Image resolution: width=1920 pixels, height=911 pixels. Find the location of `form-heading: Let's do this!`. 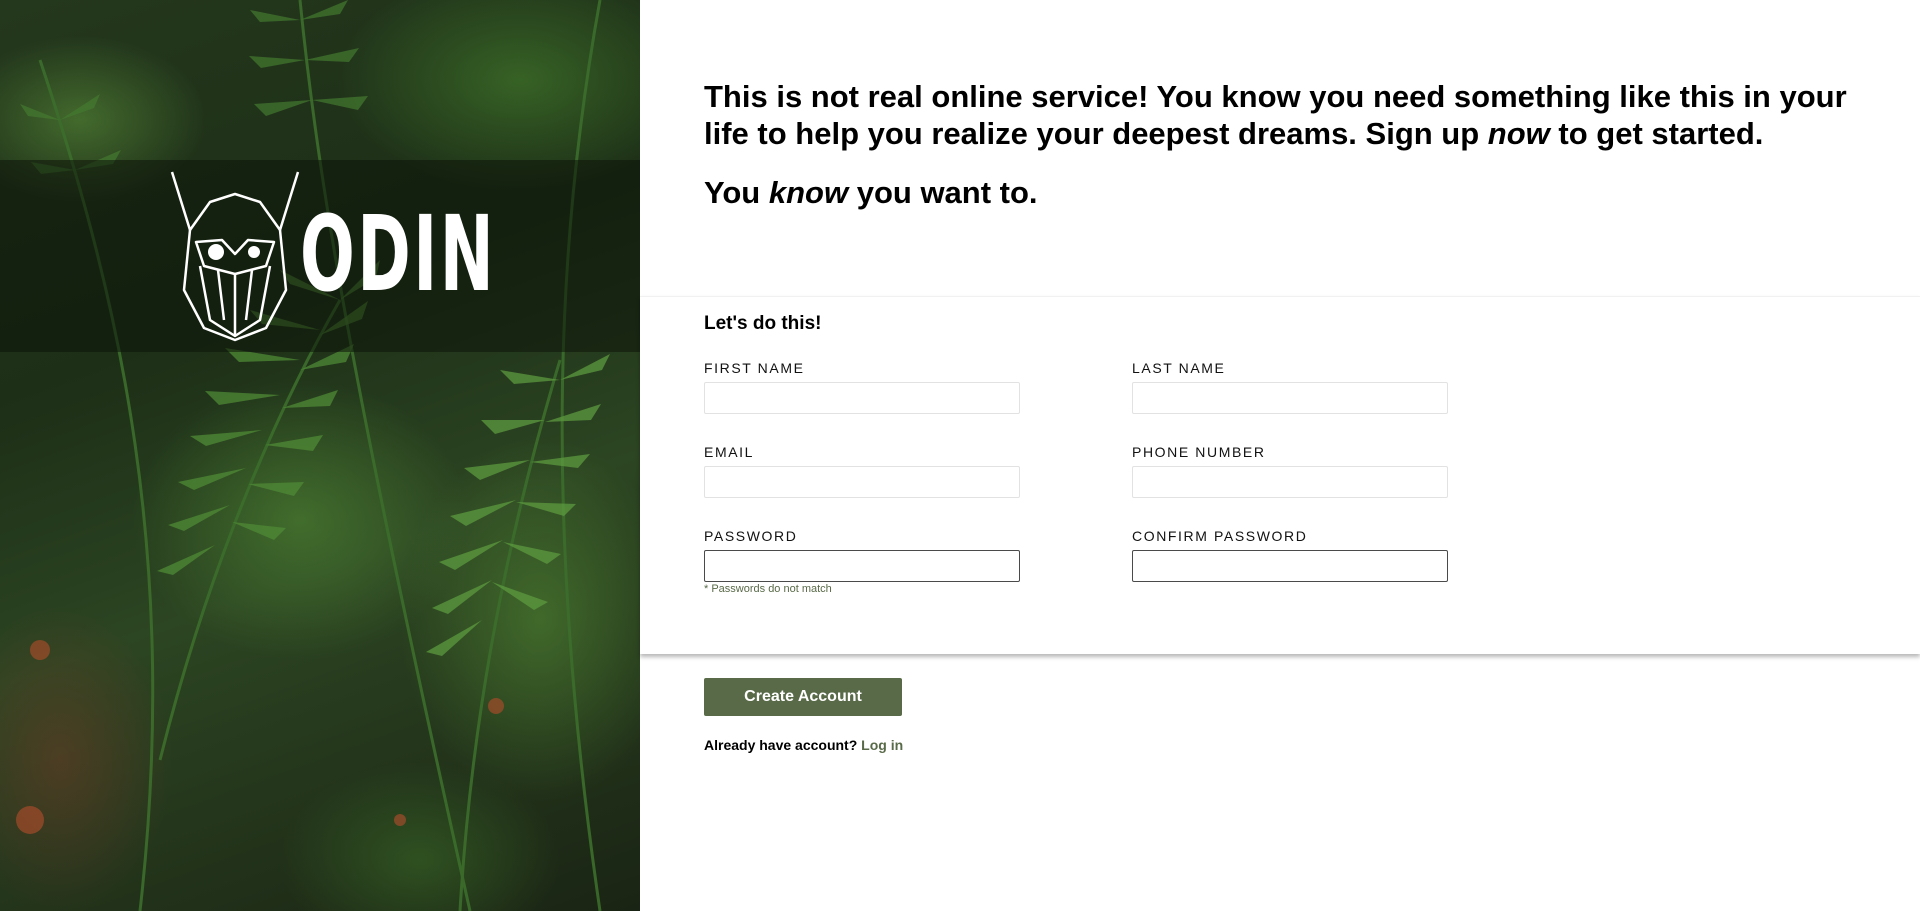

form-heading: Let's do this! is located at coordinates (763, 323).